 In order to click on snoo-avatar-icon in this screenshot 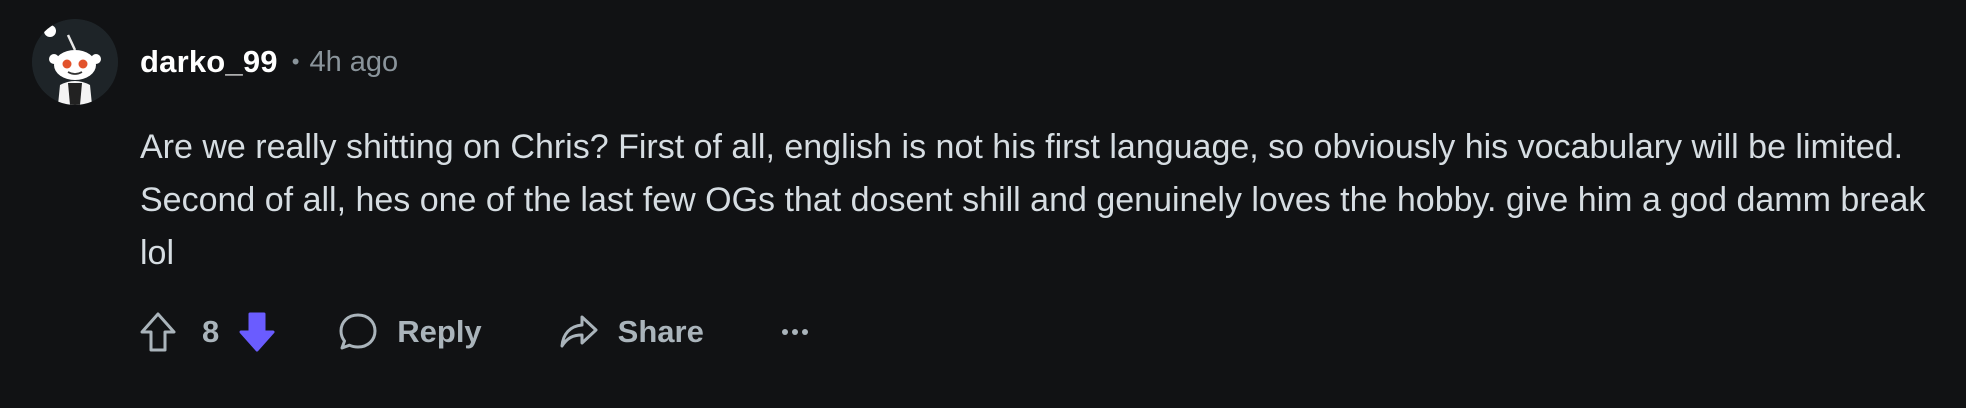, I will do `click(75, 62)`.